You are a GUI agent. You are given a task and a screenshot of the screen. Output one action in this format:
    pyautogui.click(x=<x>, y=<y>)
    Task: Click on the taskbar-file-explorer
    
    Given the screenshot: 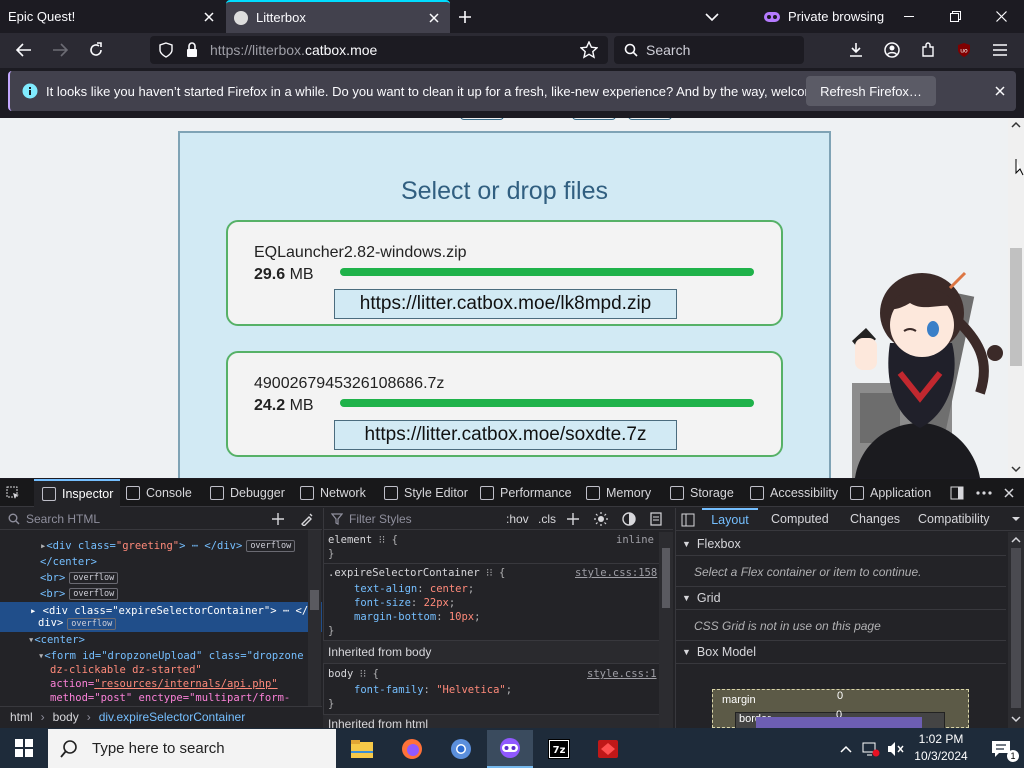 What is the action you would take?
    pyautogui.click(x=362, y=749)
    